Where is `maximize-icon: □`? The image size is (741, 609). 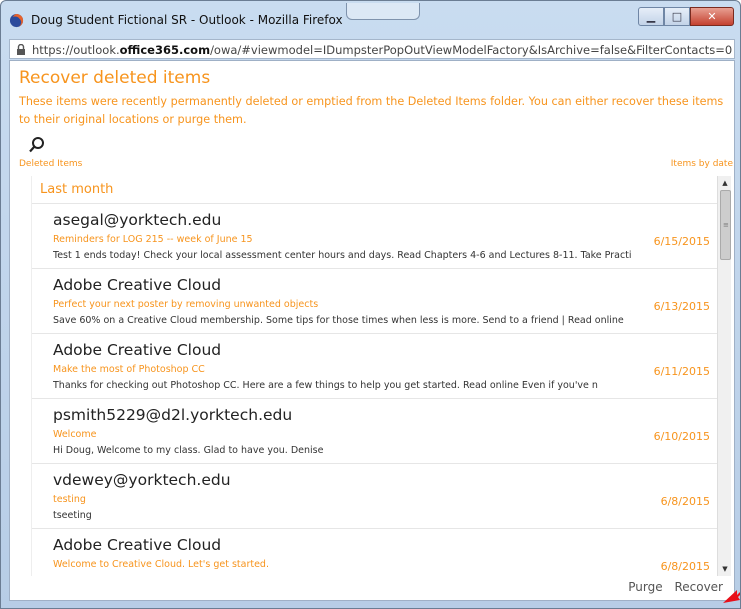 maximize-icon: □ is located at coordinates (677, 16).